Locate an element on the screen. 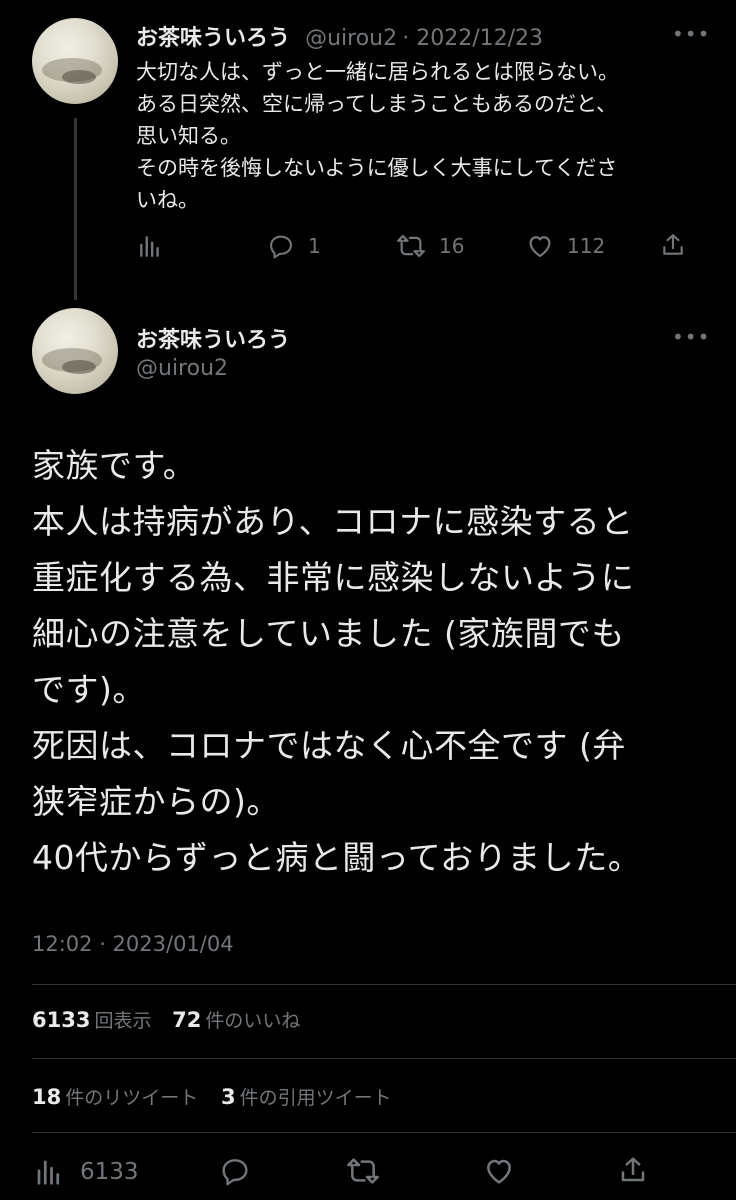  reply-count: 1 is located at coordinates (314, 246).